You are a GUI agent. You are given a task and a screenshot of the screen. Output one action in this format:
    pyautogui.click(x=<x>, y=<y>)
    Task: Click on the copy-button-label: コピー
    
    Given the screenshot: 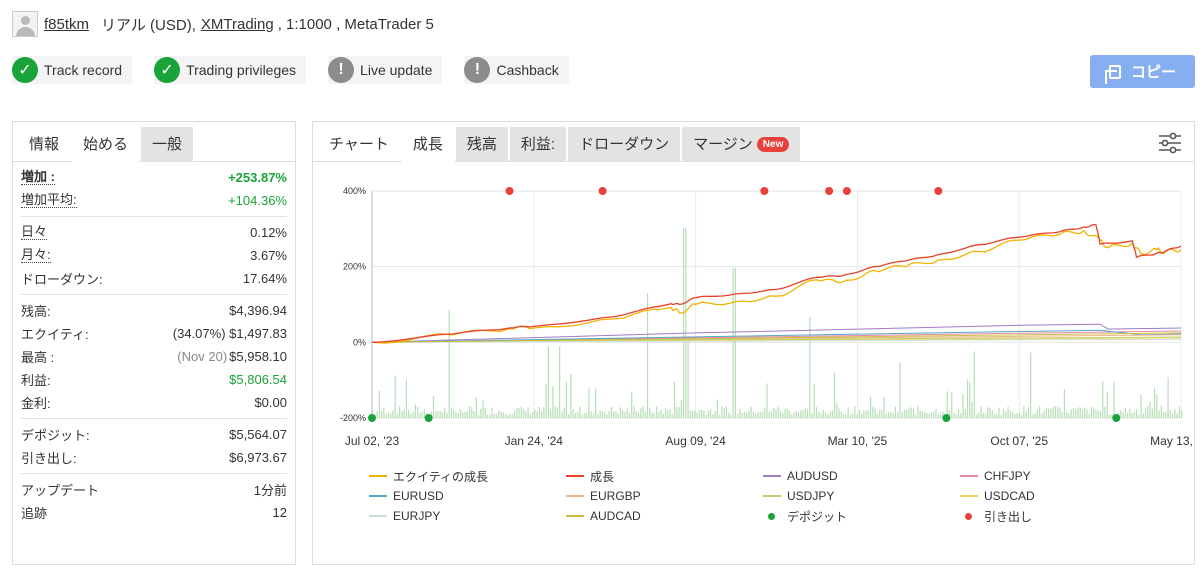 What is the action you would take?
    pyautogui.click(x=1153, y=72)
    